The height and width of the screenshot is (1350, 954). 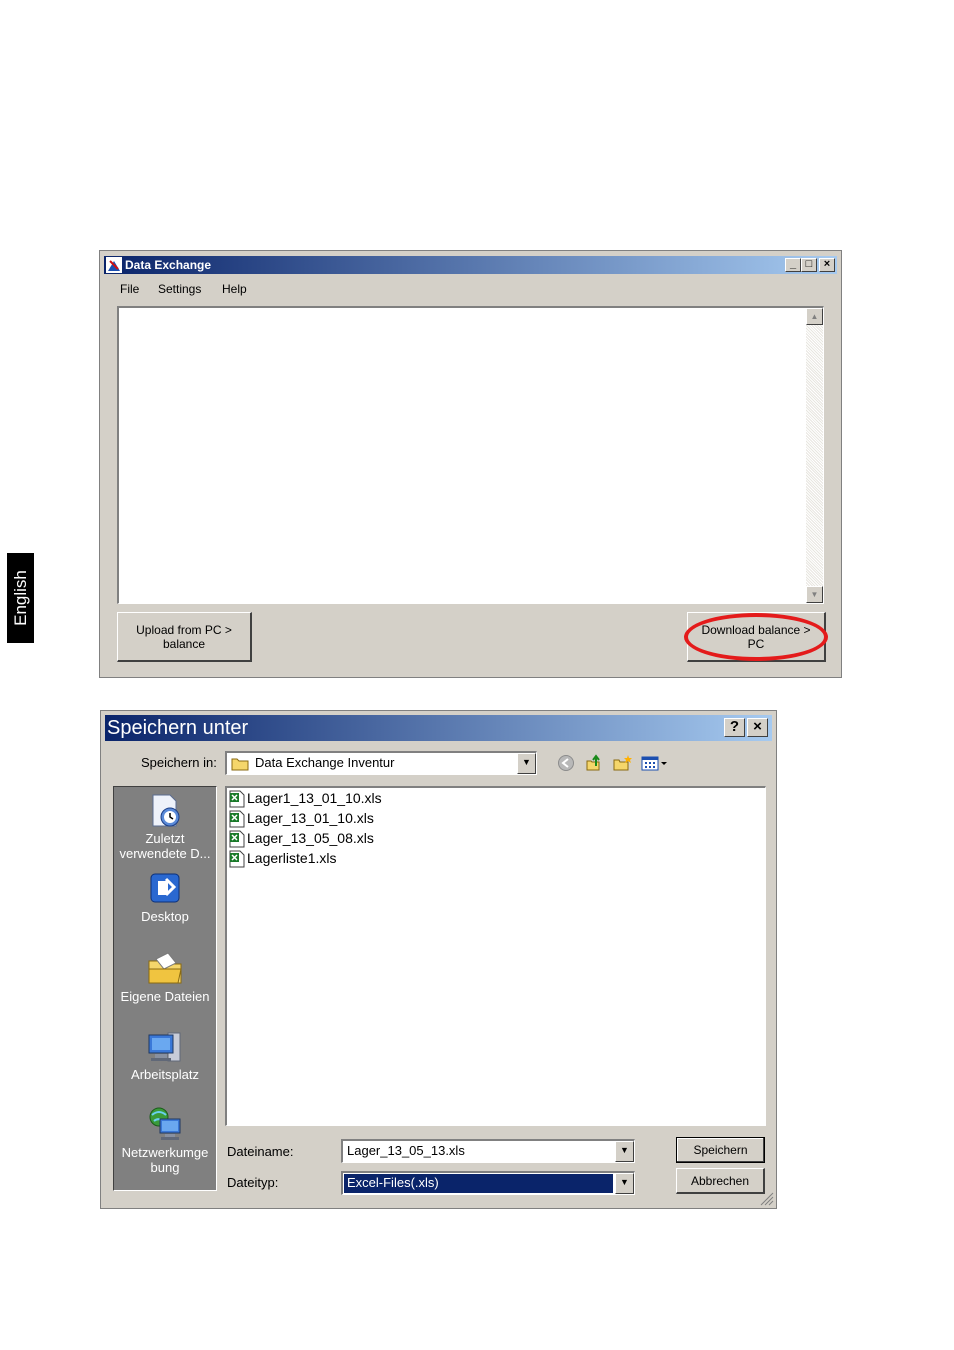 What do you see at coordinates (165, 916) in the screenshot?
I see `place-desktop-label: Desktop` at bounding box center [165, 916].